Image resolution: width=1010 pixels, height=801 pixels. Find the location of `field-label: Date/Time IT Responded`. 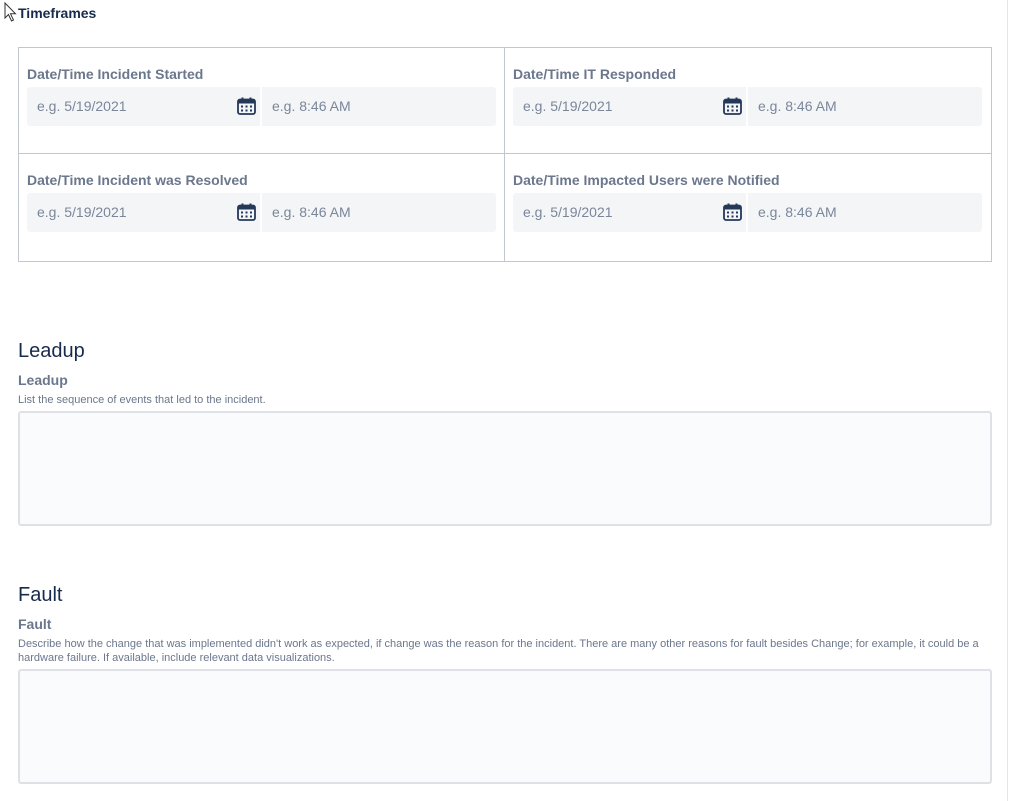

field-label: Date/Time IT Responded is located at coordinates (595, 74).